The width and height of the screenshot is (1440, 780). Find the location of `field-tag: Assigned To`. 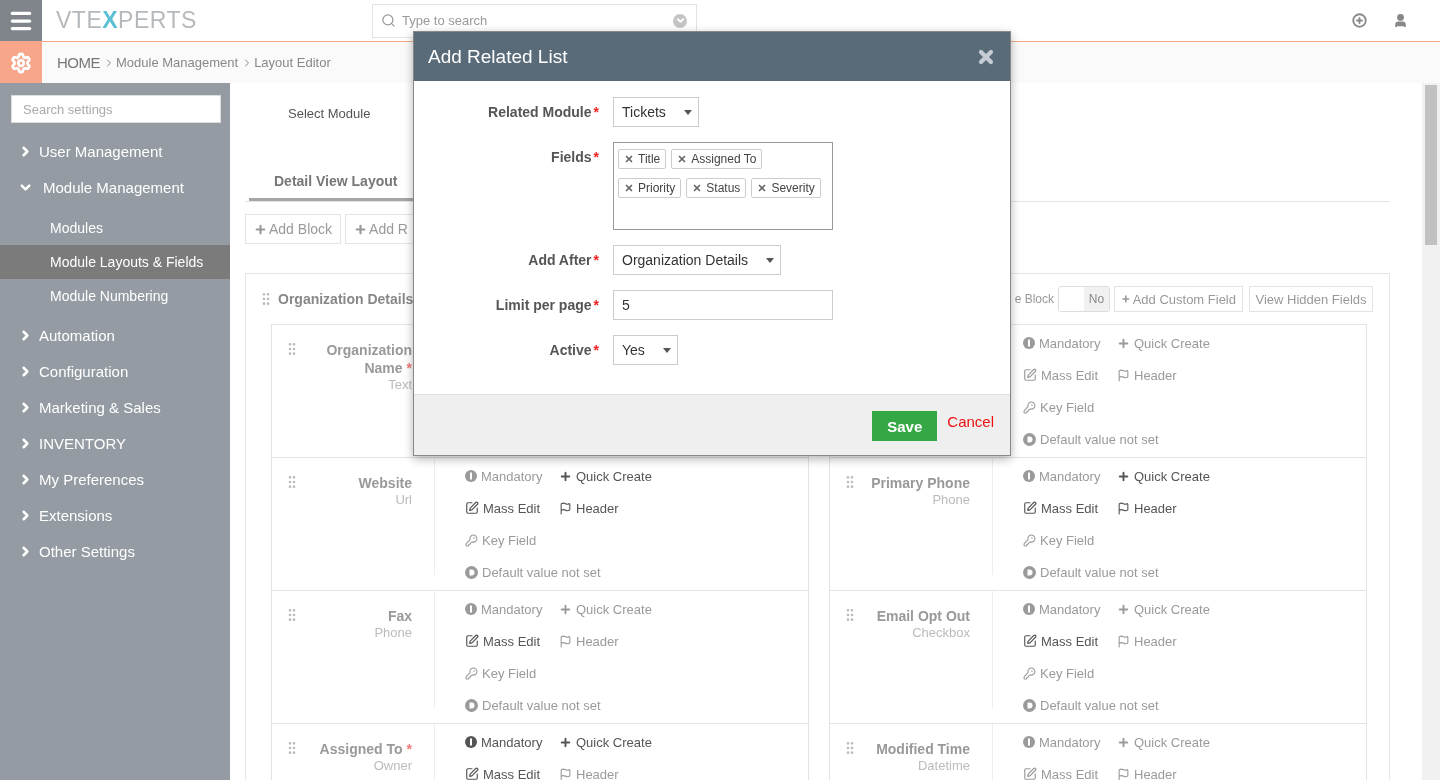

field-tag: Assigned To is located at coordinates (717, 159).